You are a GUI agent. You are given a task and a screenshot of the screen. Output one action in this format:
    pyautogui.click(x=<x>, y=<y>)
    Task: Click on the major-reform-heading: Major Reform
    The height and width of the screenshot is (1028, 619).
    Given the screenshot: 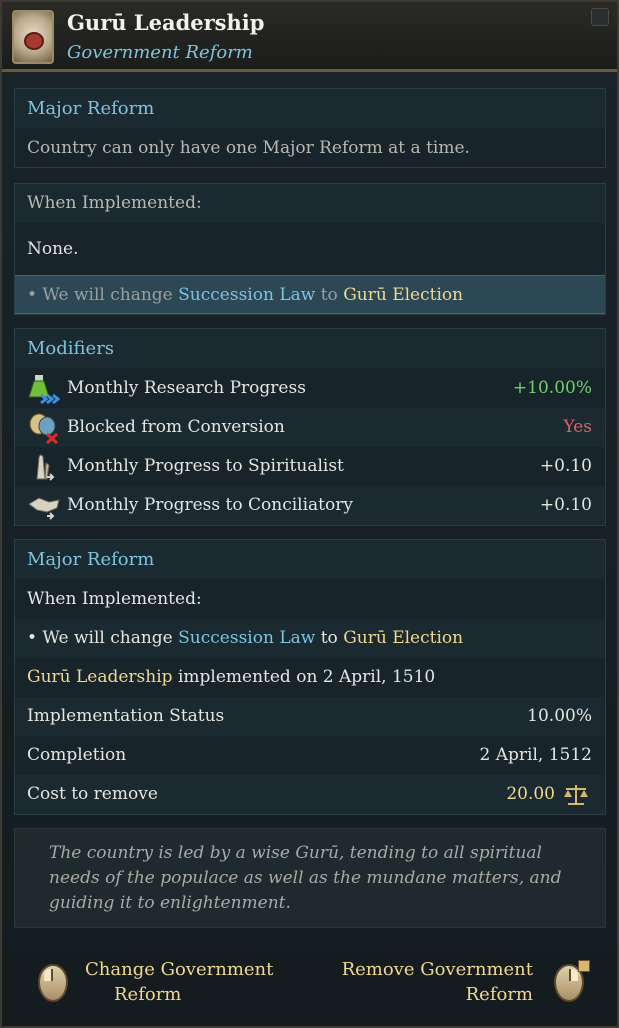 What is the action you would take?
    pyautogui.click(x=91, y=108)
    